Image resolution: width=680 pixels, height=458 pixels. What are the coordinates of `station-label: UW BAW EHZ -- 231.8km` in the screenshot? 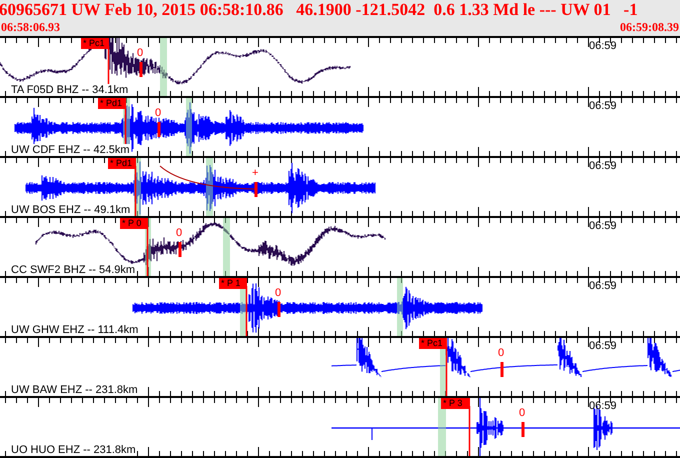 It's located at (74, 390).